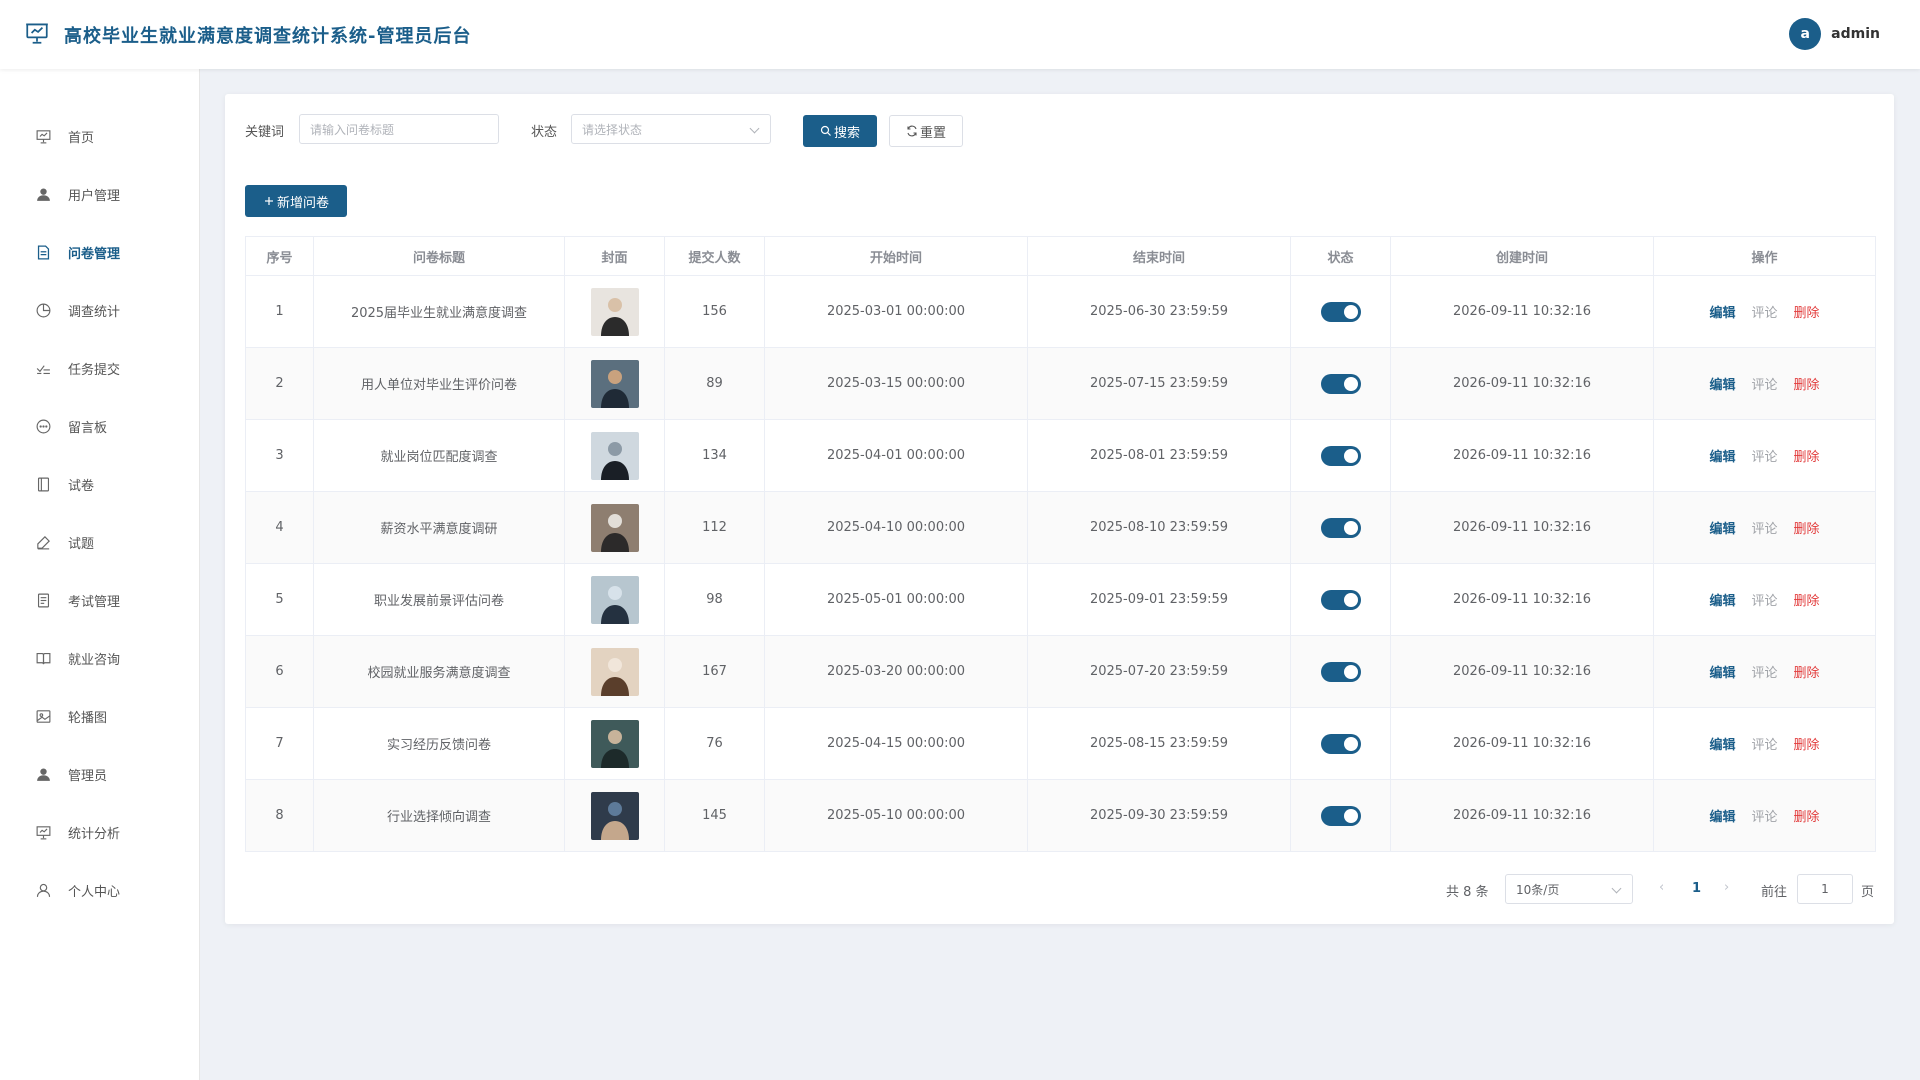  Describe the element at coordinates (99, 484) in the screenshot. I see `sidebar-item-exam-paper: 试卷` at that location.